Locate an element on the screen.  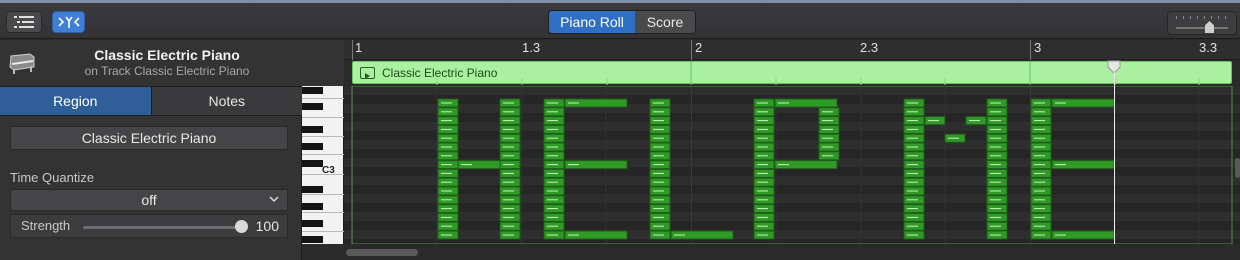
zoom-knob is located at coordinates (1209, 27).